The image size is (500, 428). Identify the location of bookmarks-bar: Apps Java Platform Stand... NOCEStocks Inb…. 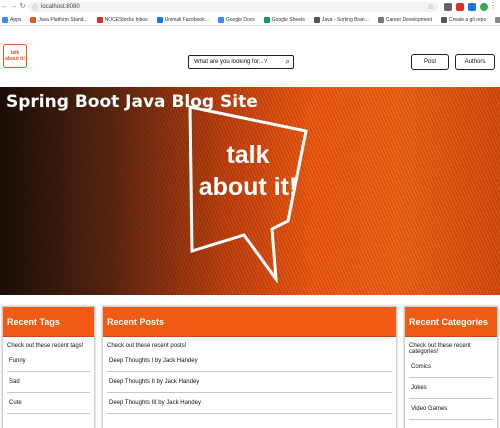
(250, 20).